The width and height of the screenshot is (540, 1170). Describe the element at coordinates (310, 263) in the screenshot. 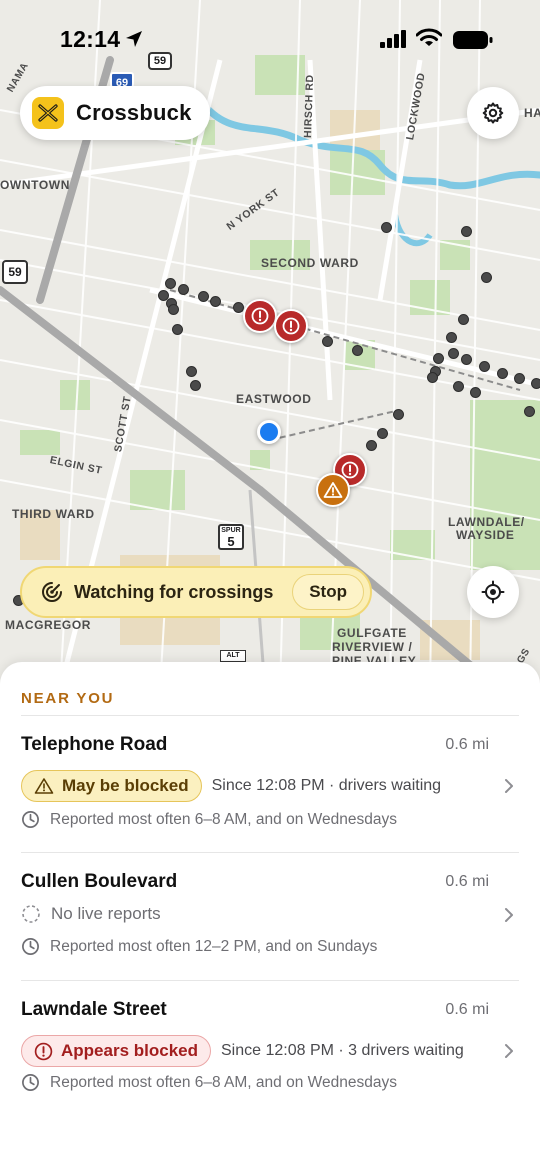

I see `map-label-second-ward: SECOND WARD` at that location.